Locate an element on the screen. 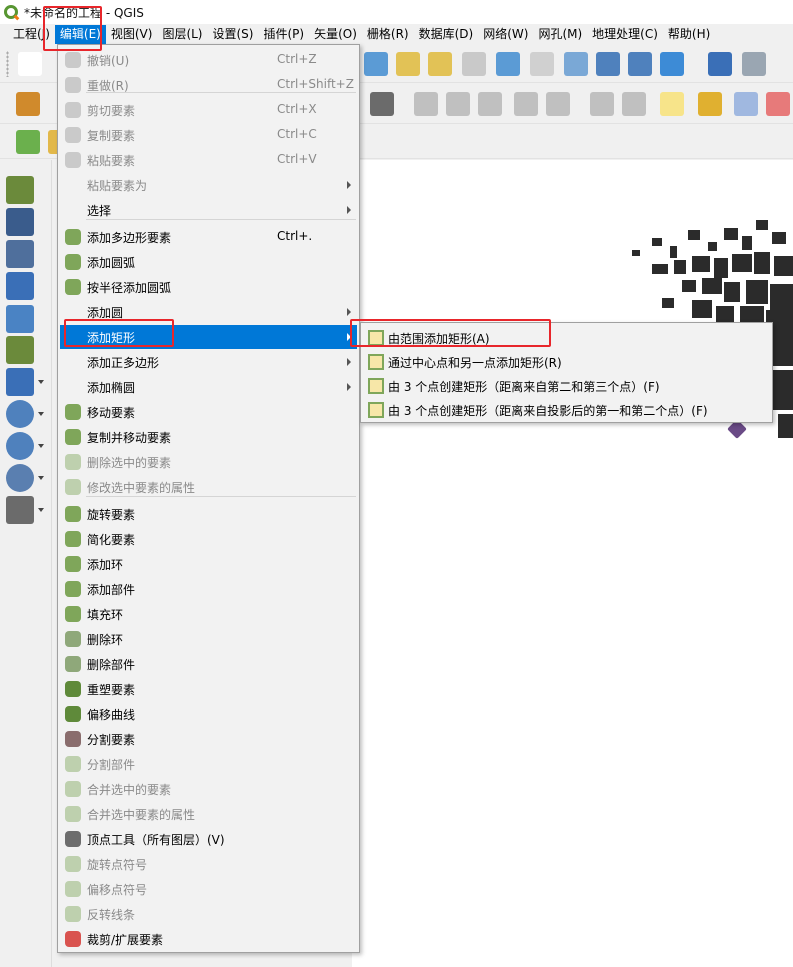 The width and height of the screenshot is (793, 967). edit-menu-item-19: 简化要素 is located at coordinates (208, 539).